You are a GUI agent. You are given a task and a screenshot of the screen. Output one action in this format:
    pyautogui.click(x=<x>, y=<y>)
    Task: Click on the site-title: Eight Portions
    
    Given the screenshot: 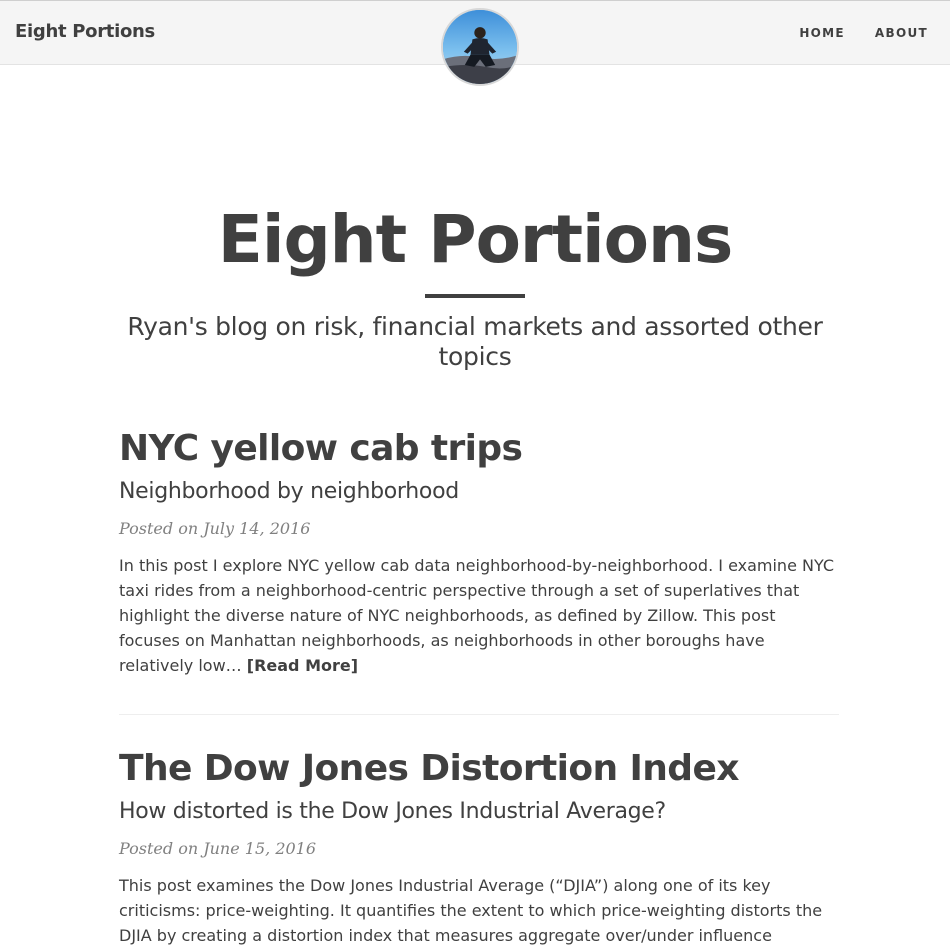 What is the action you would take?
    pyautogui.click(x=475, y=239)
    